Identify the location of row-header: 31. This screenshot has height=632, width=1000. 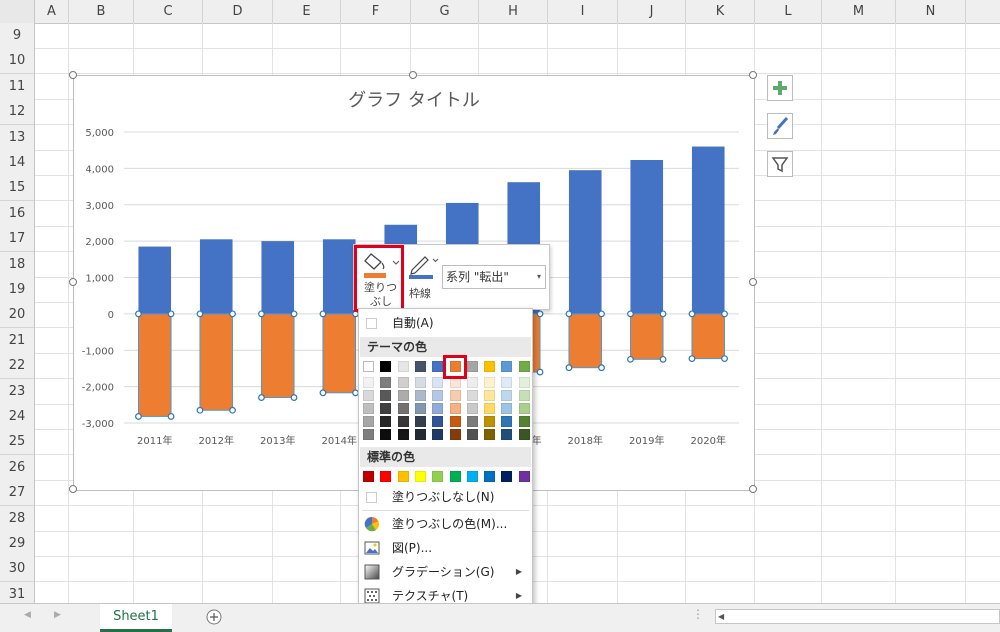
(17, 592).